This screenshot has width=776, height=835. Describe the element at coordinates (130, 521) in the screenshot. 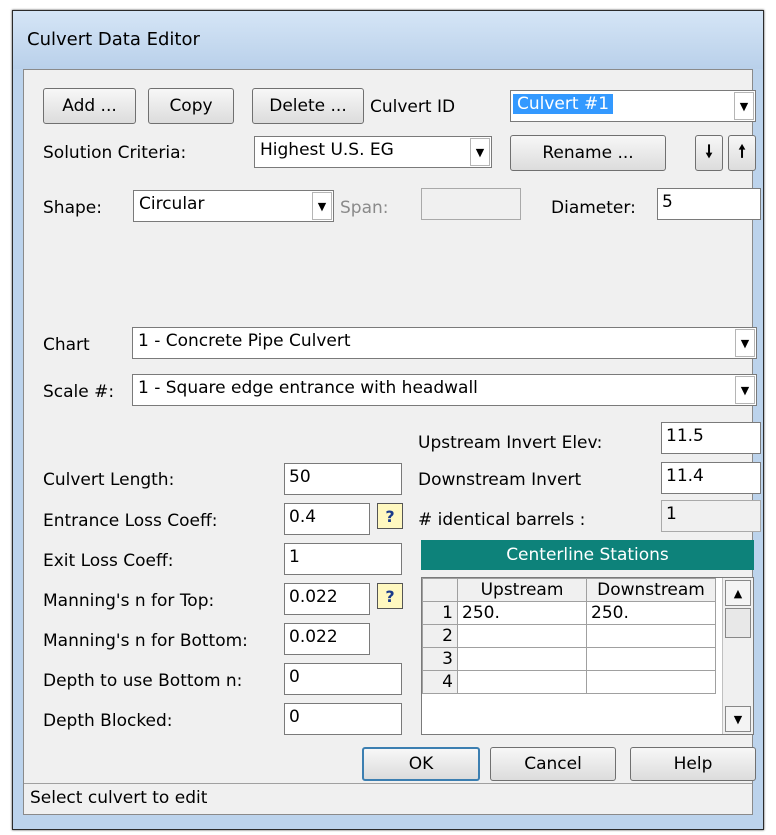

I see `entrance-loss-label: Entrance Loss Coeff:` at that location.